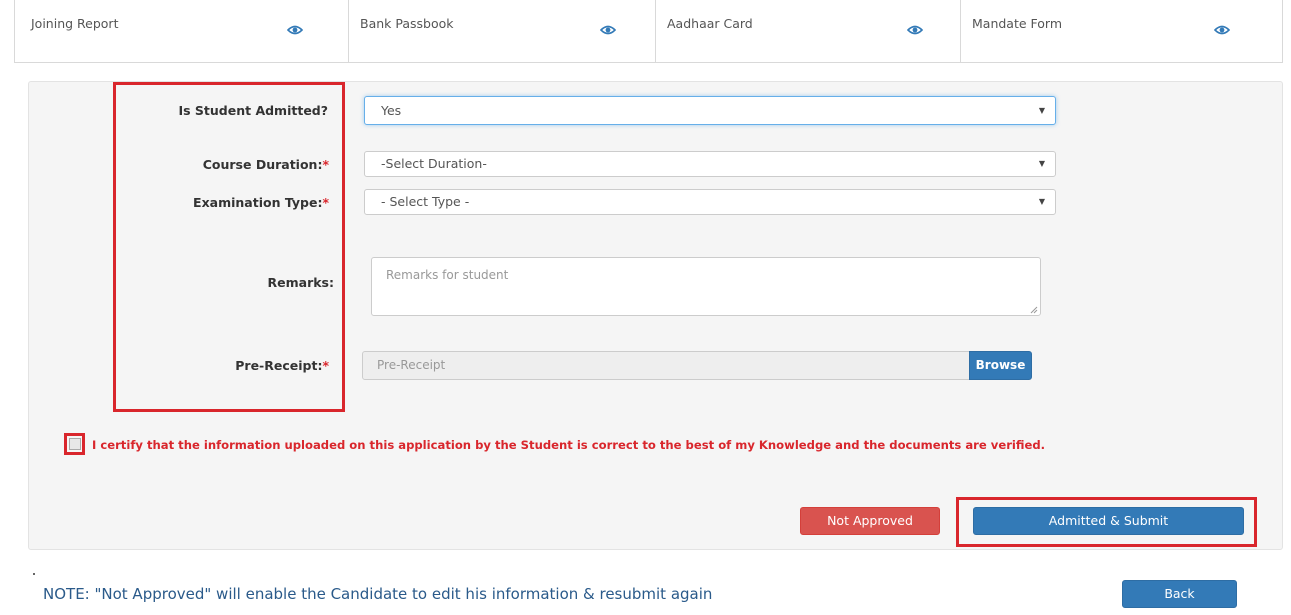 The image size is (1291, 615). I want to click on document-label: Aadhaar Card, so click(710, 23).